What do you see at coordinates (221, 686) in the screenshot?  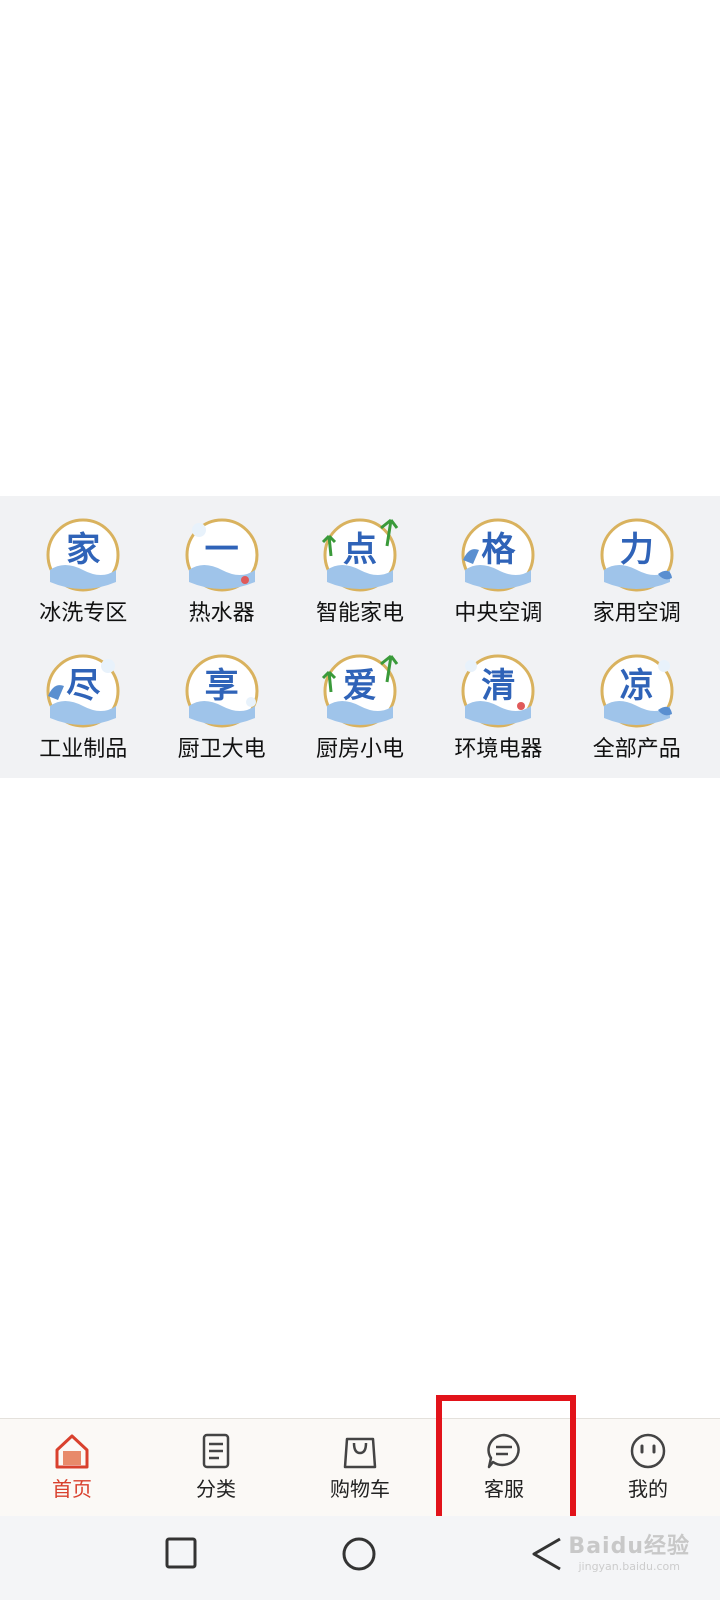 I see `category-glyph: 享` at bounding box center [221, 686].